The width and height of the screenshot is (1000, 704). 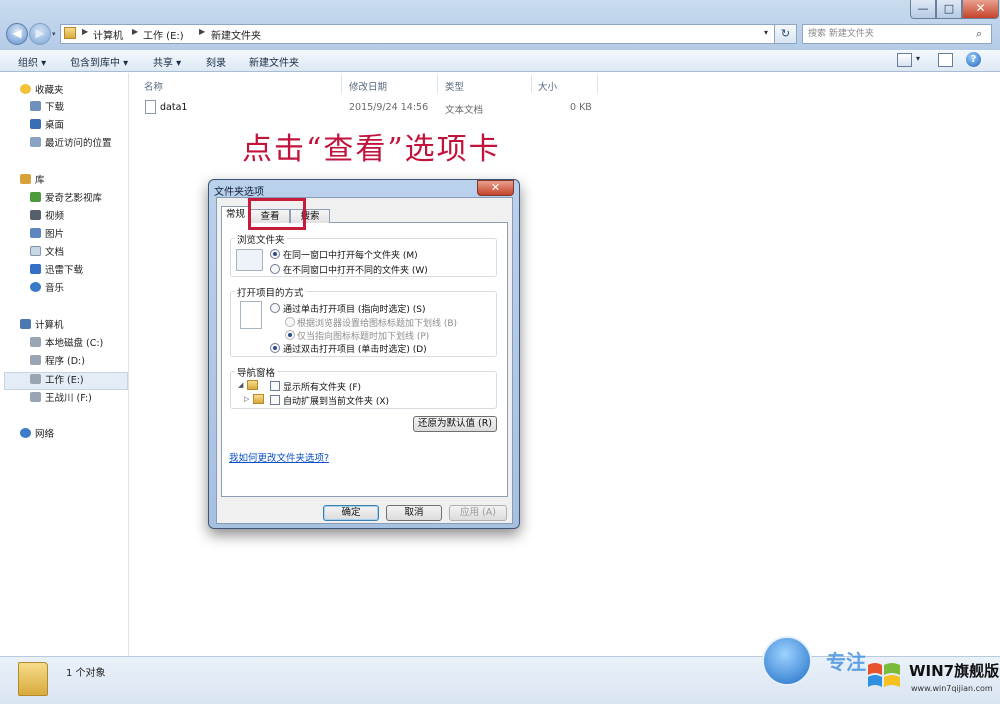 I want to click on back-button: ◀, so click(x=17, y=34).